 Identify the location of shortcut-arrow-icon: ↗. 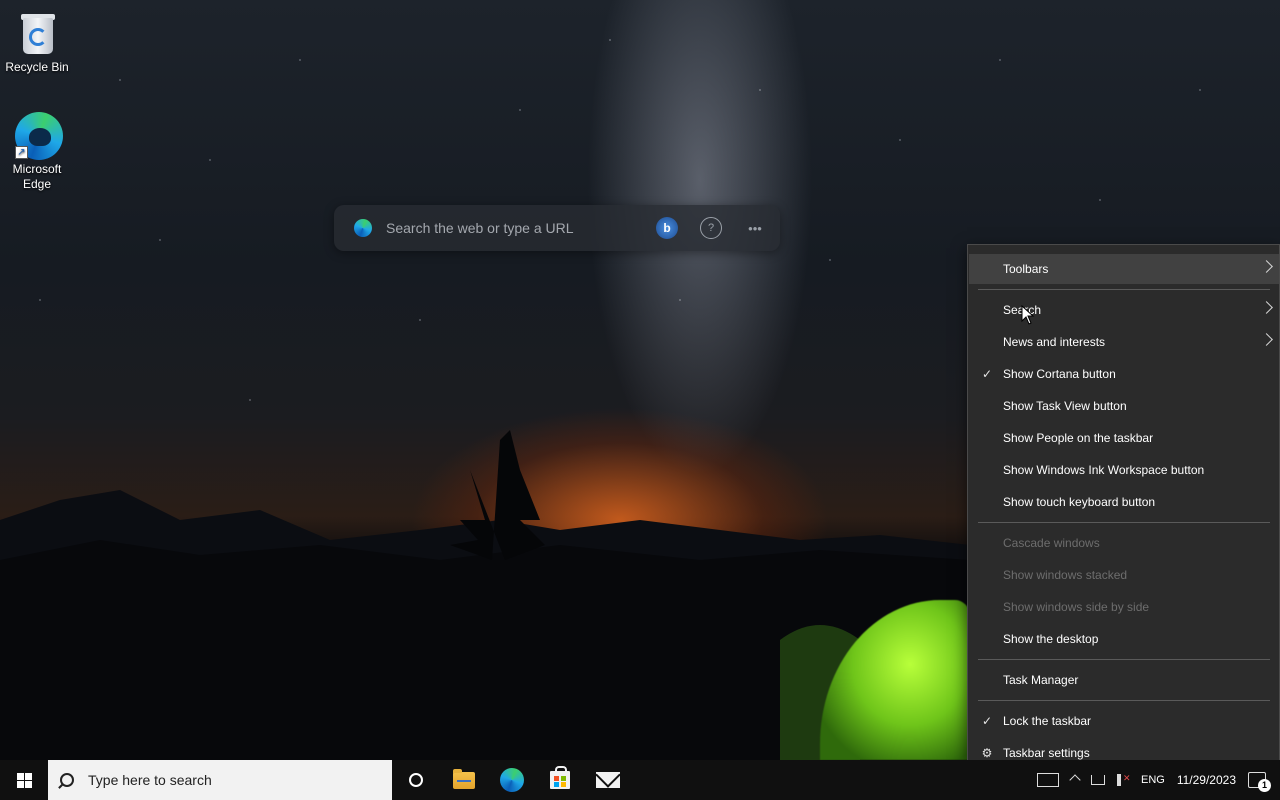
(21, 152).